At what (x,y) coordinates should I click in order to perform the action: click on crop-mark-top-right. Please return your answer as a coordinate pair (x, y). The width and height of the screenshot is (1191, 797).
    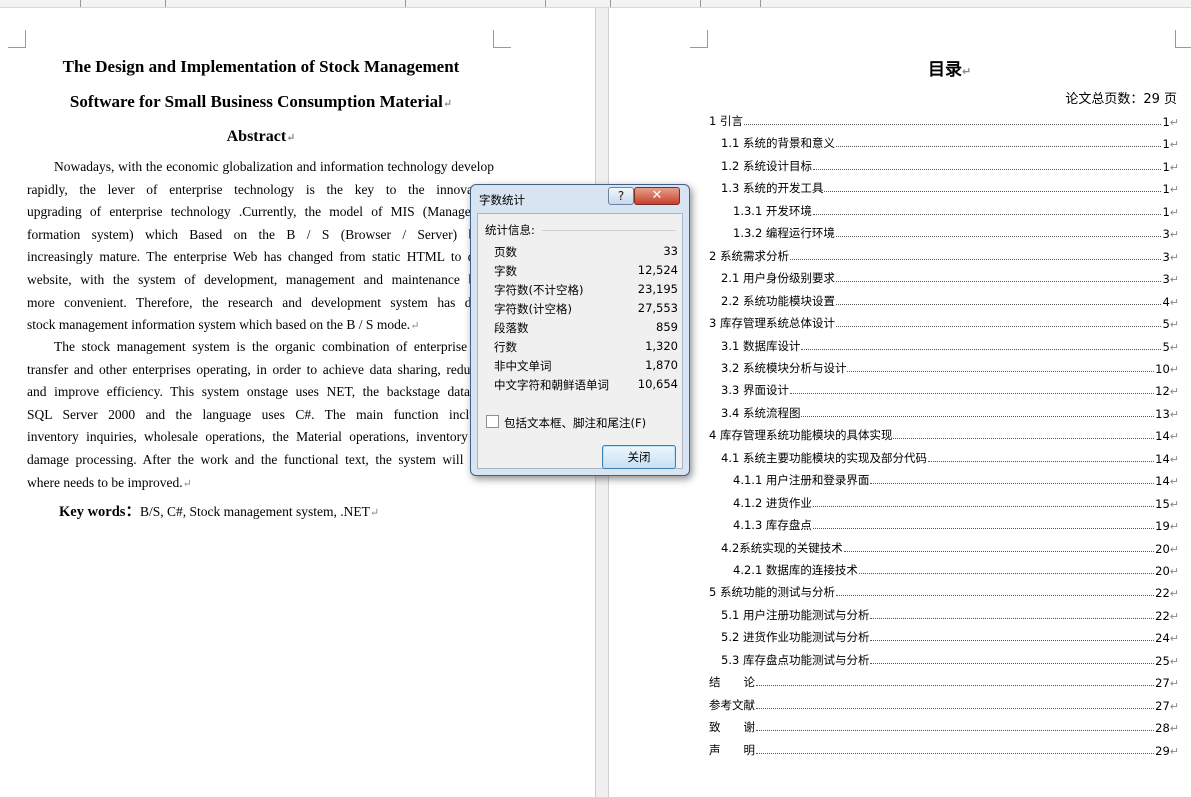
    Looking at the image, I should click on (502, 39).